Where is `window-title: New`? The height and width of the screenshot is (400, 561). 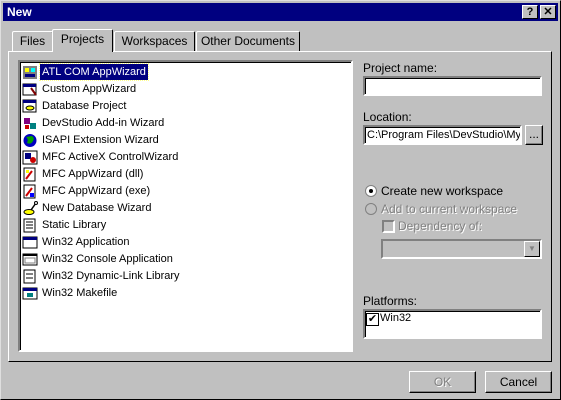
window-title: New is located at coordinates (19, 12).